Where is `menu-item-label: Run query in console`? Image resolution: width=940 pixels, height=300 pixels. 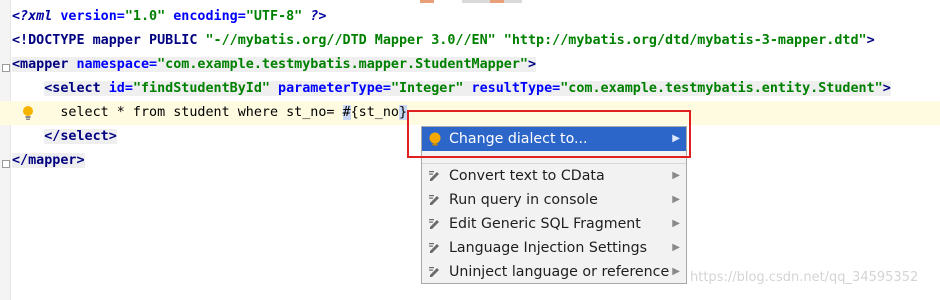
menu-item-label: Run query in console is located at coordinates (523, 200).